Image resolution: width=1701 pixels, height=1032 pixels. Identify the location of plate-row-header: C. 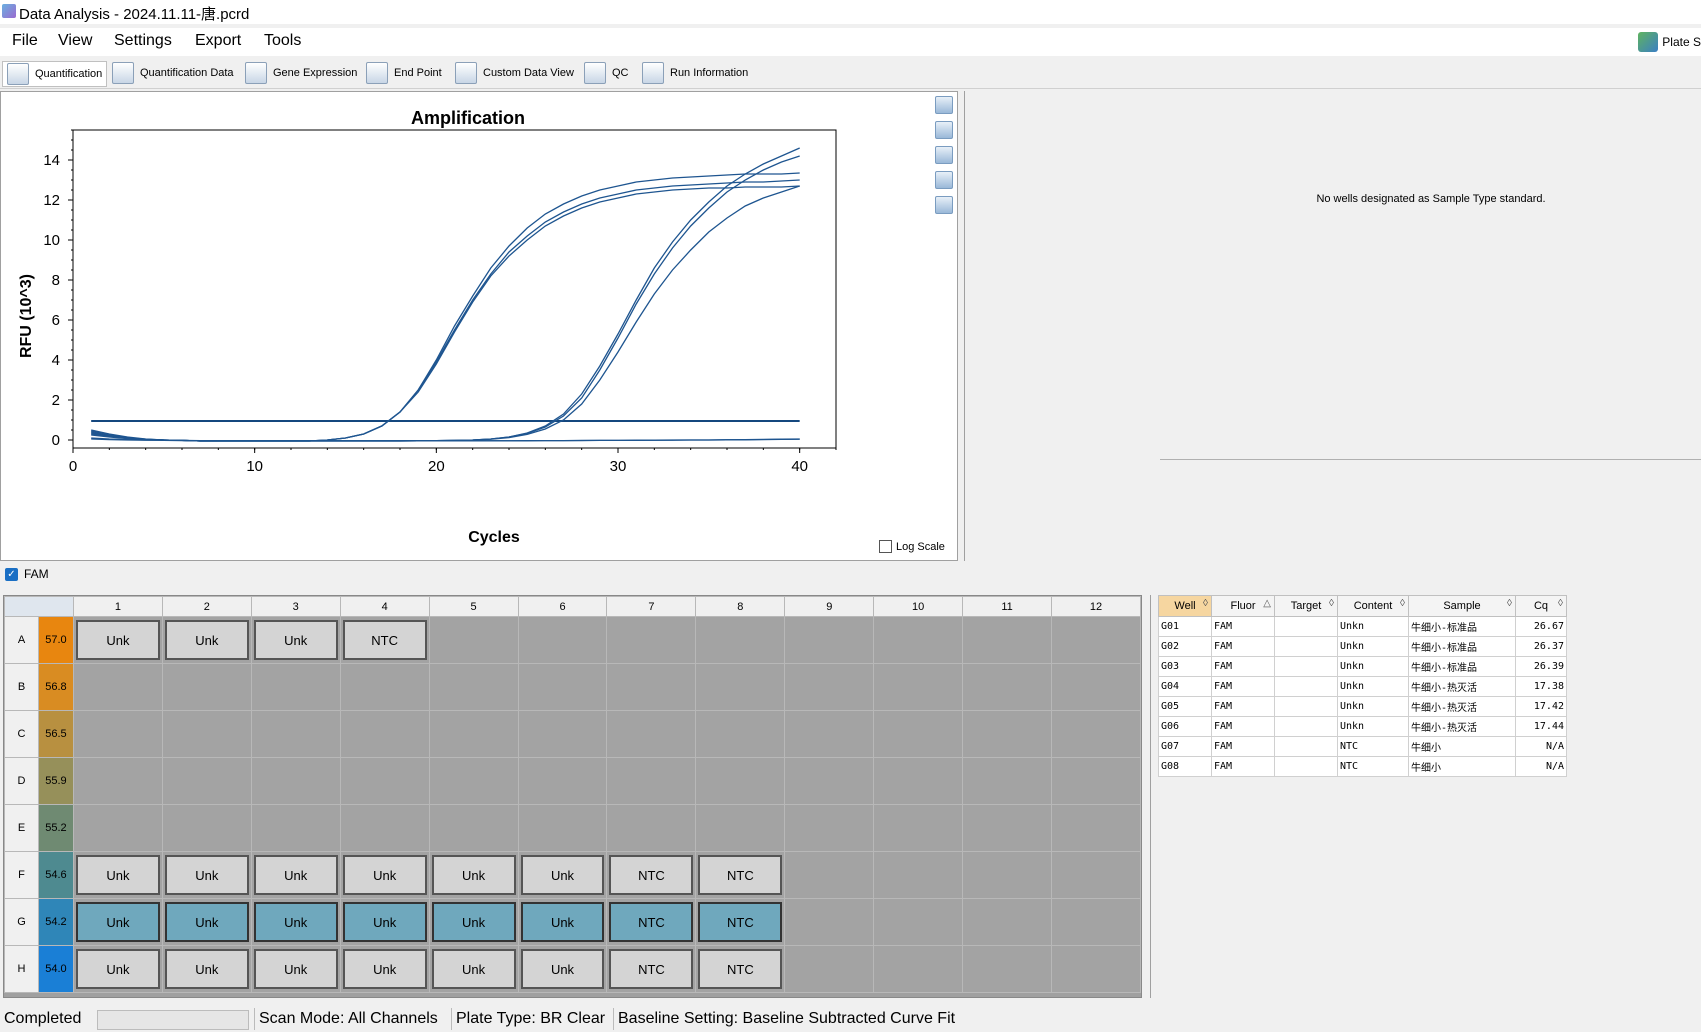
(21, 734).